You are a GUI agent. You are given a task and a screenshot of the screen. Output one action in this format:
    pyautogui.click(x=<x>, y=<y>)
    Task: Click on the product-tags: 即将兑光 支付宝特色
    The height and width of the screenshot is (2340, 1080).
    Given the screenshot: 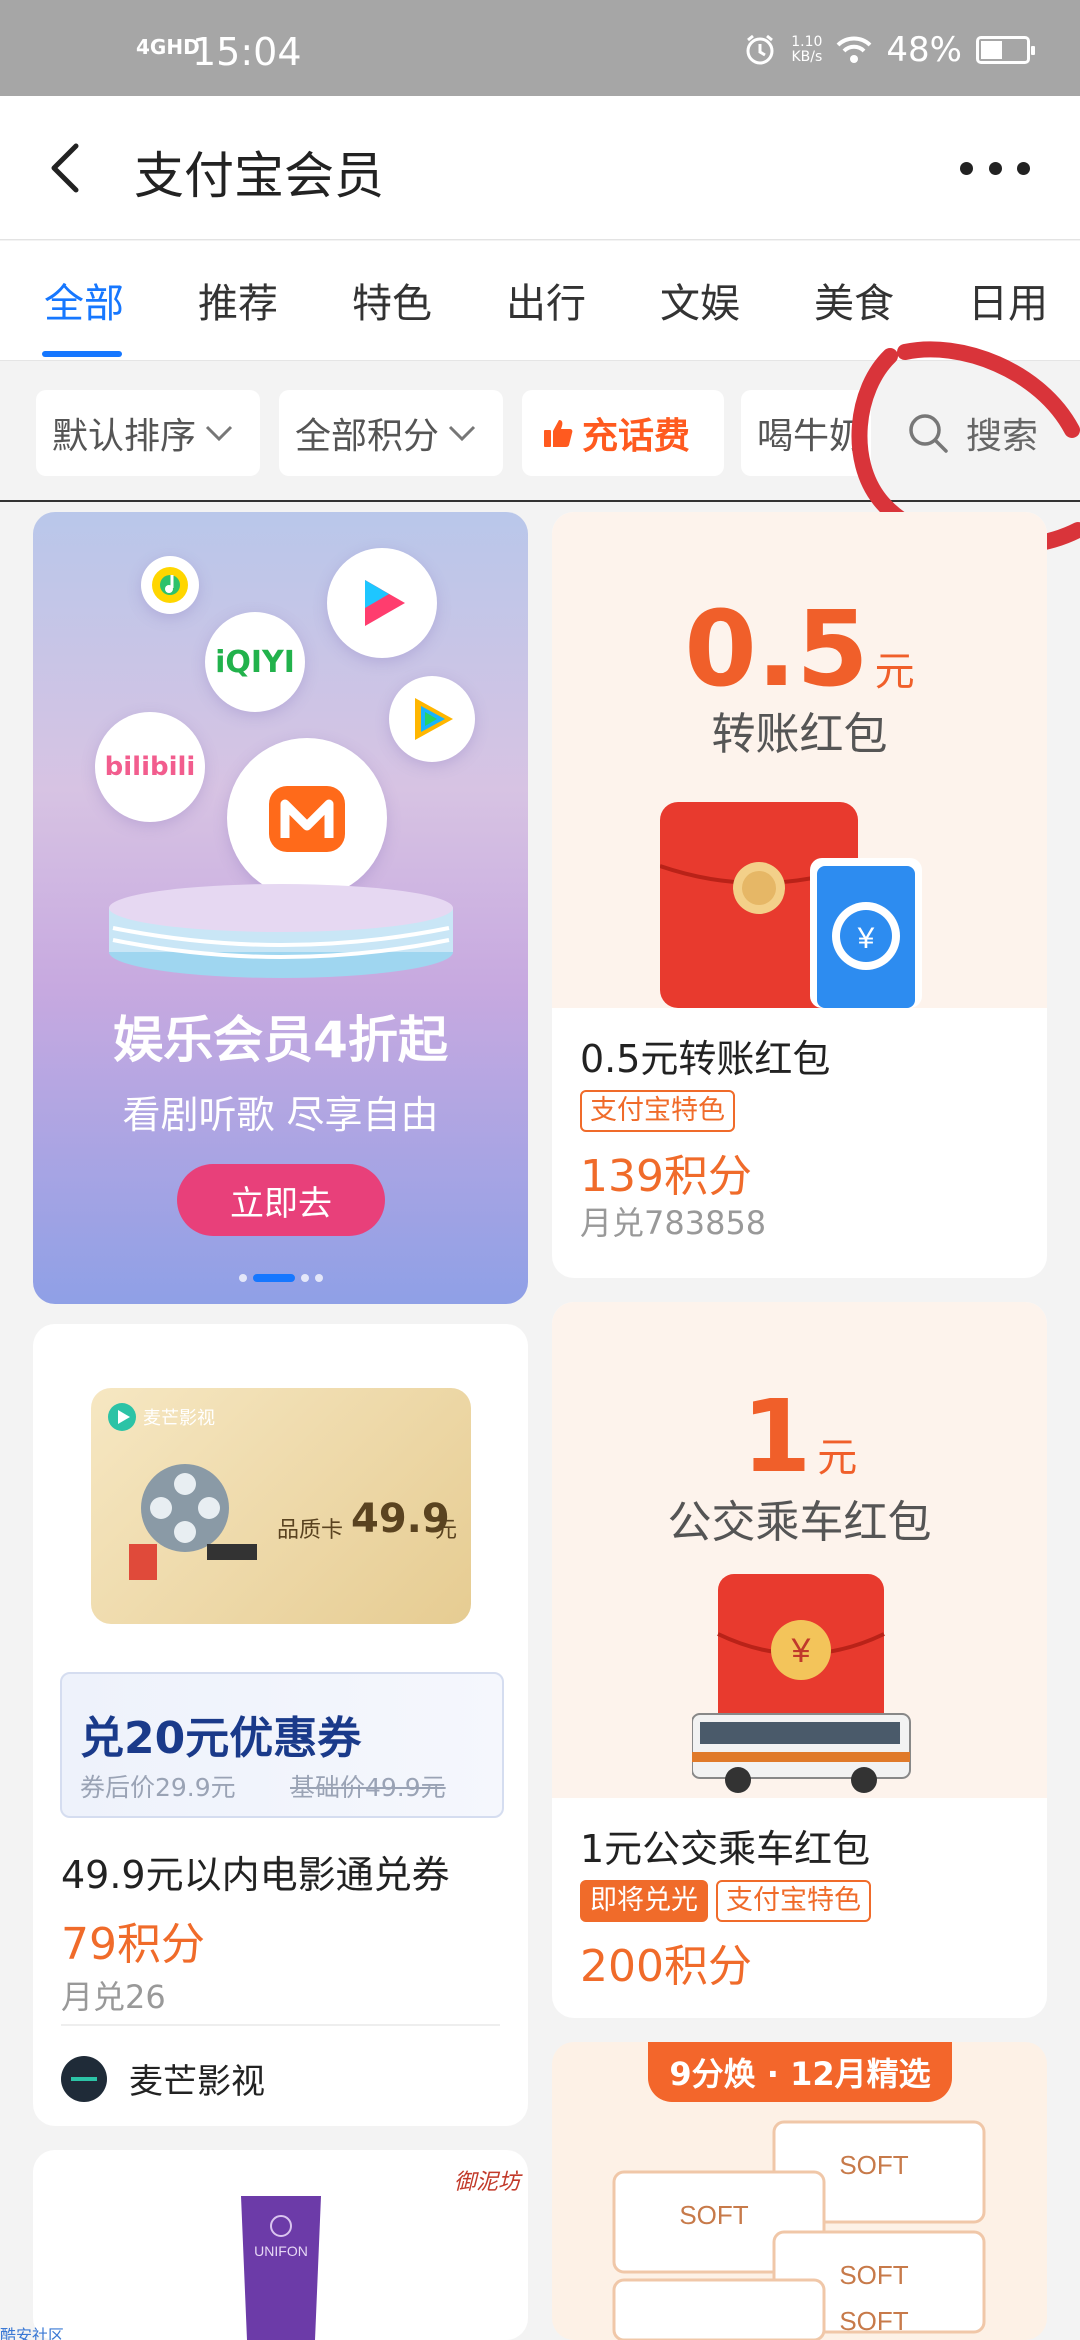 What is the action you would take?
    pyautogui.click(x=725, y=1901)
    